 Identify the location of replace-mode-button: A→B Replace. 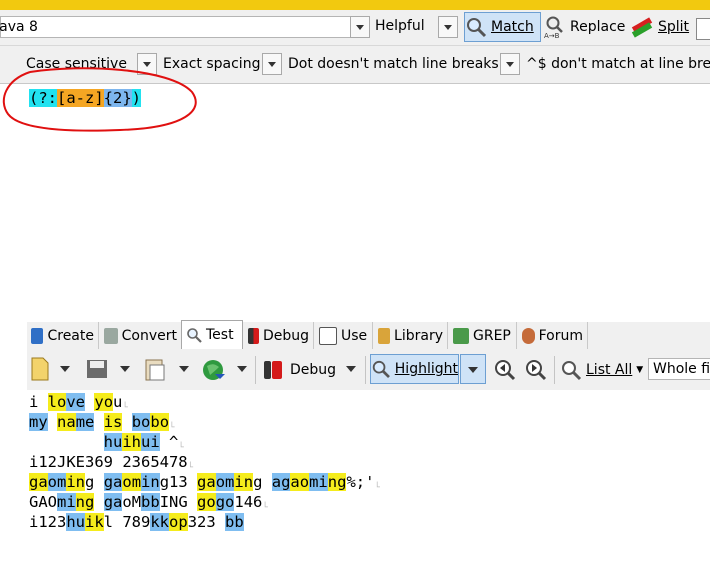
(585, 27).